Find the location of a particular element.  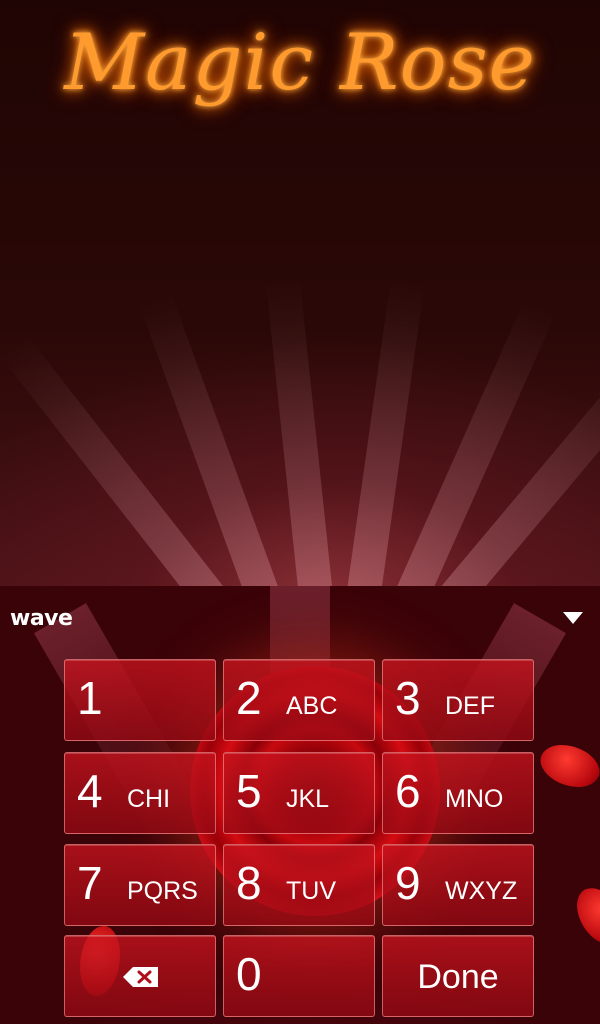

key-digit: 4 is located at coordinates (90, 791).